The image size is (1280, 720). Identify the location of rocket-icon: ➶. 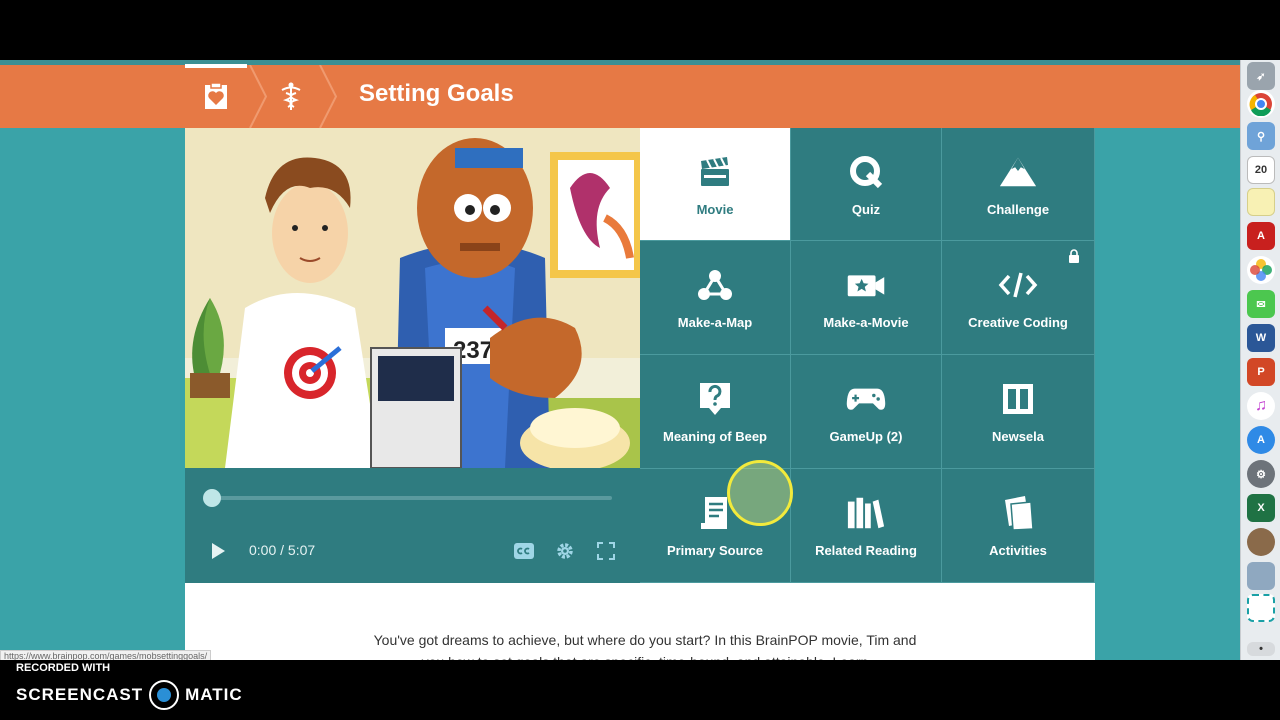
(1261, 76).